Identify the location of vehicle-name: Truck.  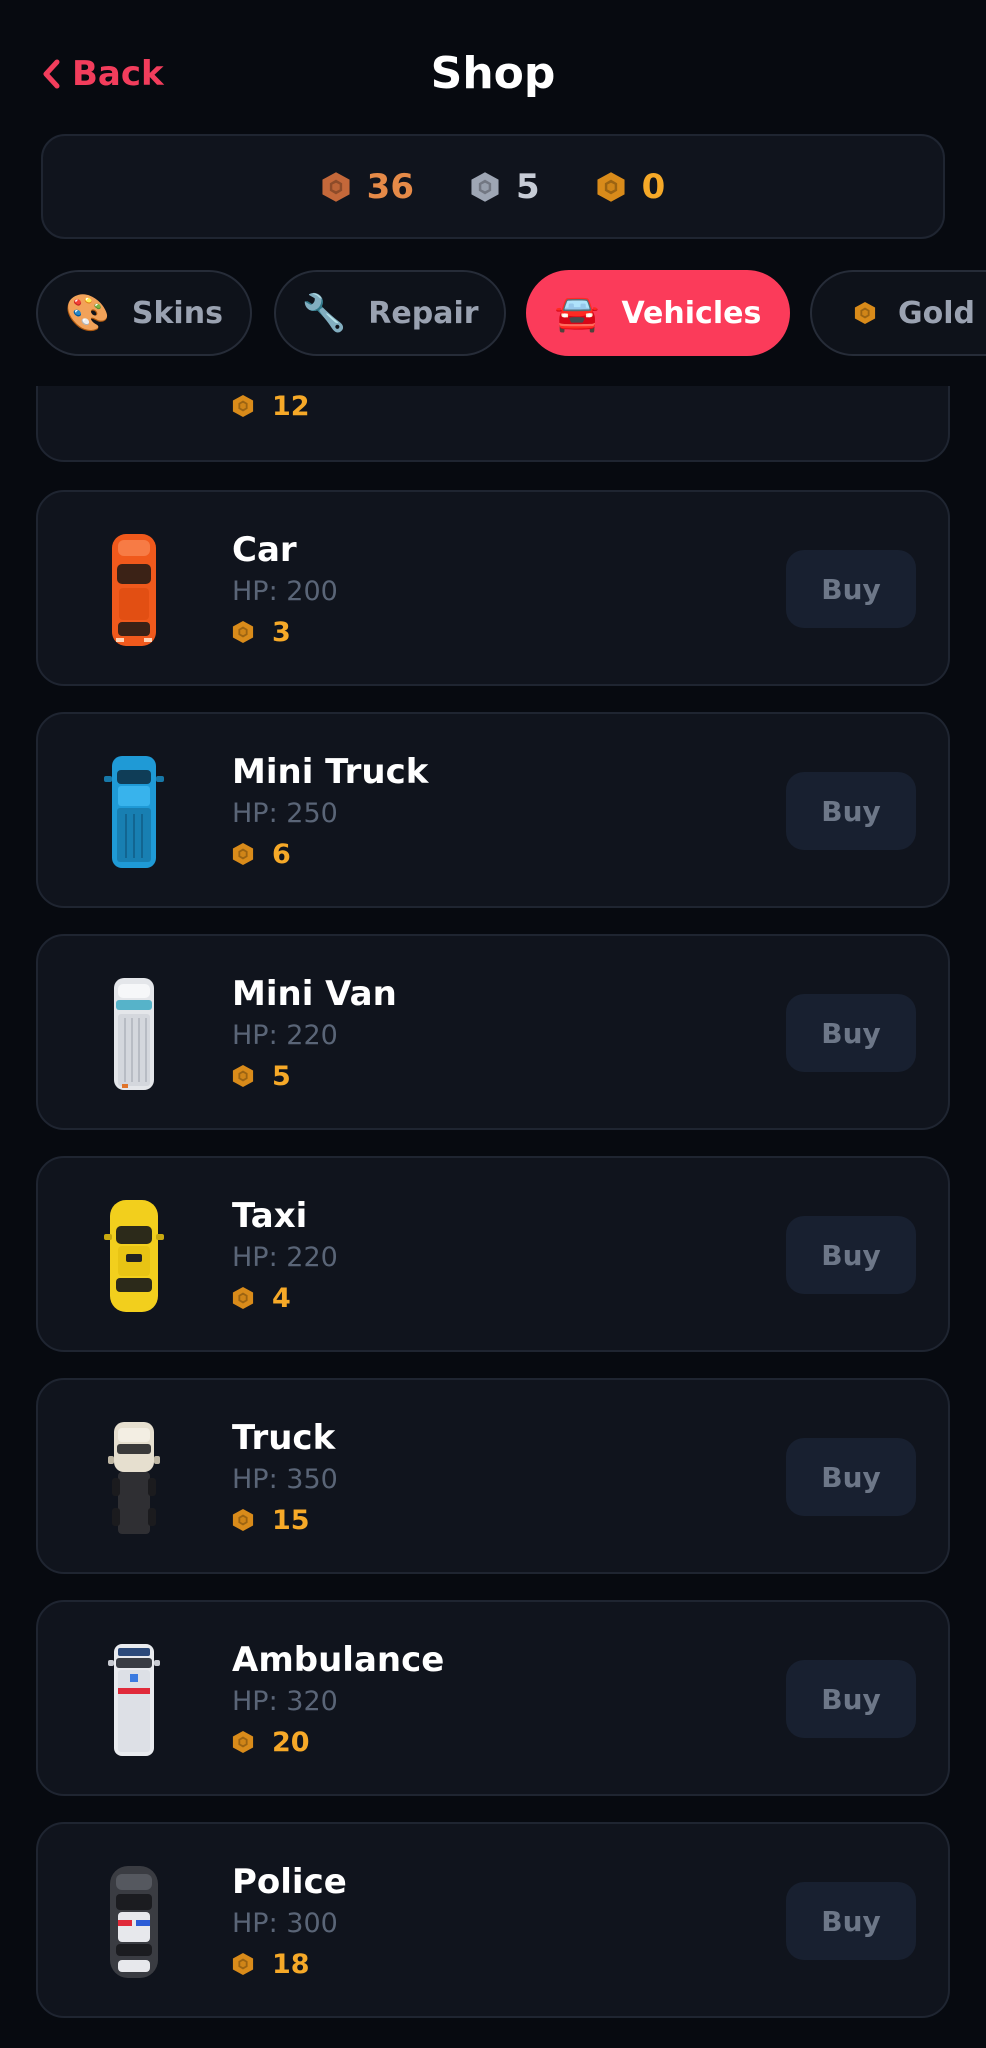
(284, 1438).